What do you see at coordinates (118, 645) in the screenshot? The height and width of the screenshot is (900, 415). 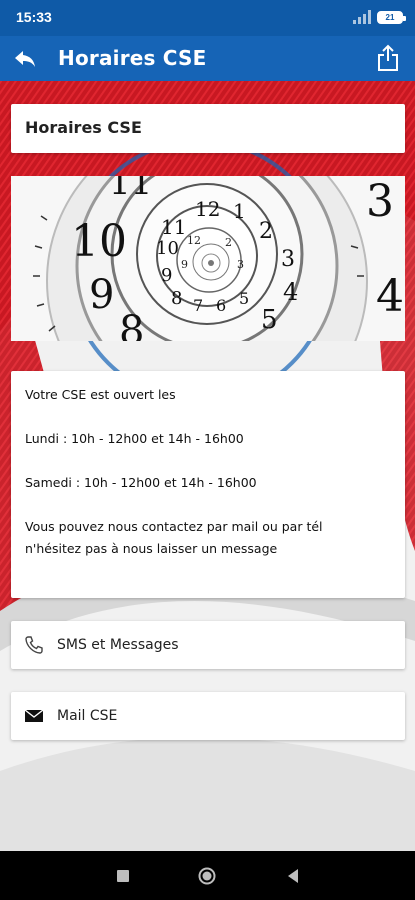 I see `sms-messages-label: SMS et Messages` at bounding box center [118, 645].